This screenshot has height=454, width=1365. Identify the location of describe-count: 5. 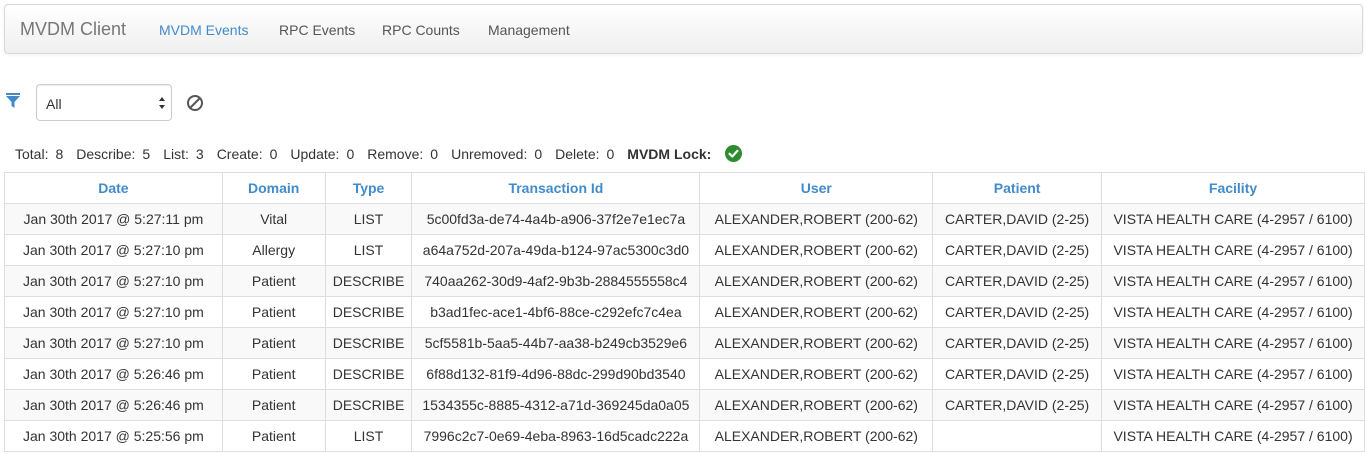
(146, 153).